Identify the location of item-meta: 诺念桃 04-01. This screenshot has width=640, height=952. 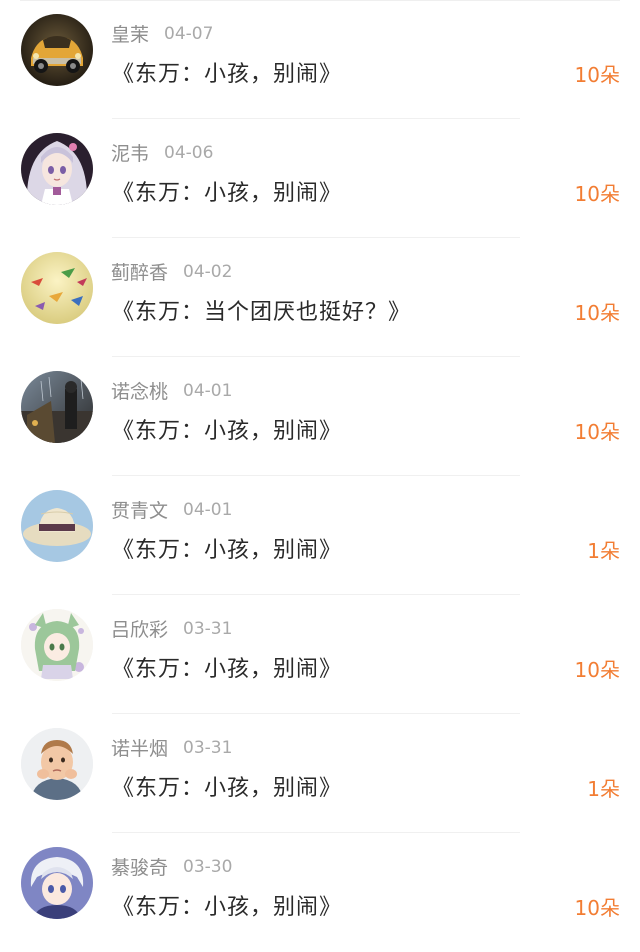
(172, 390).